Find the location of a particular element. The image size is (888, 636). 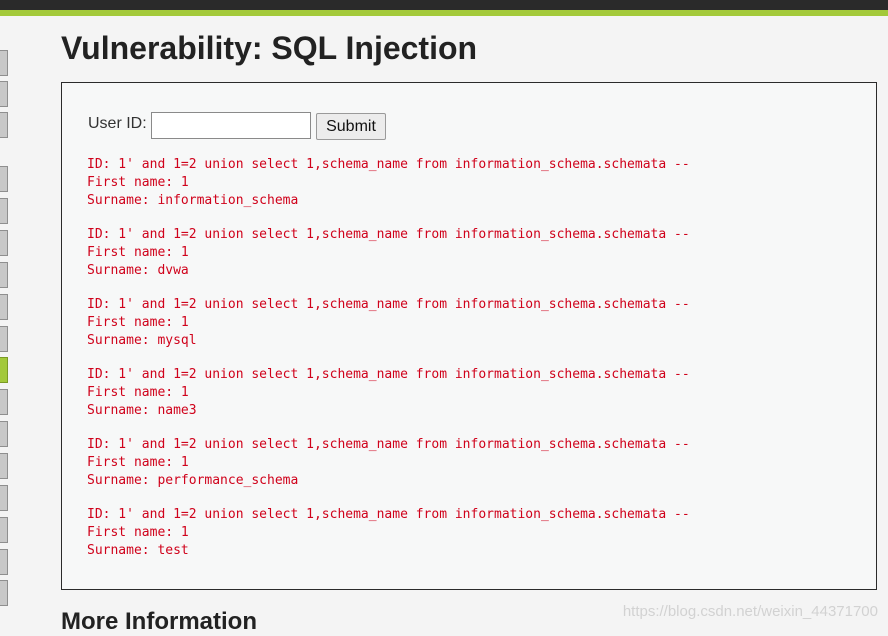

top-bar is located at coordinates (444, 5).